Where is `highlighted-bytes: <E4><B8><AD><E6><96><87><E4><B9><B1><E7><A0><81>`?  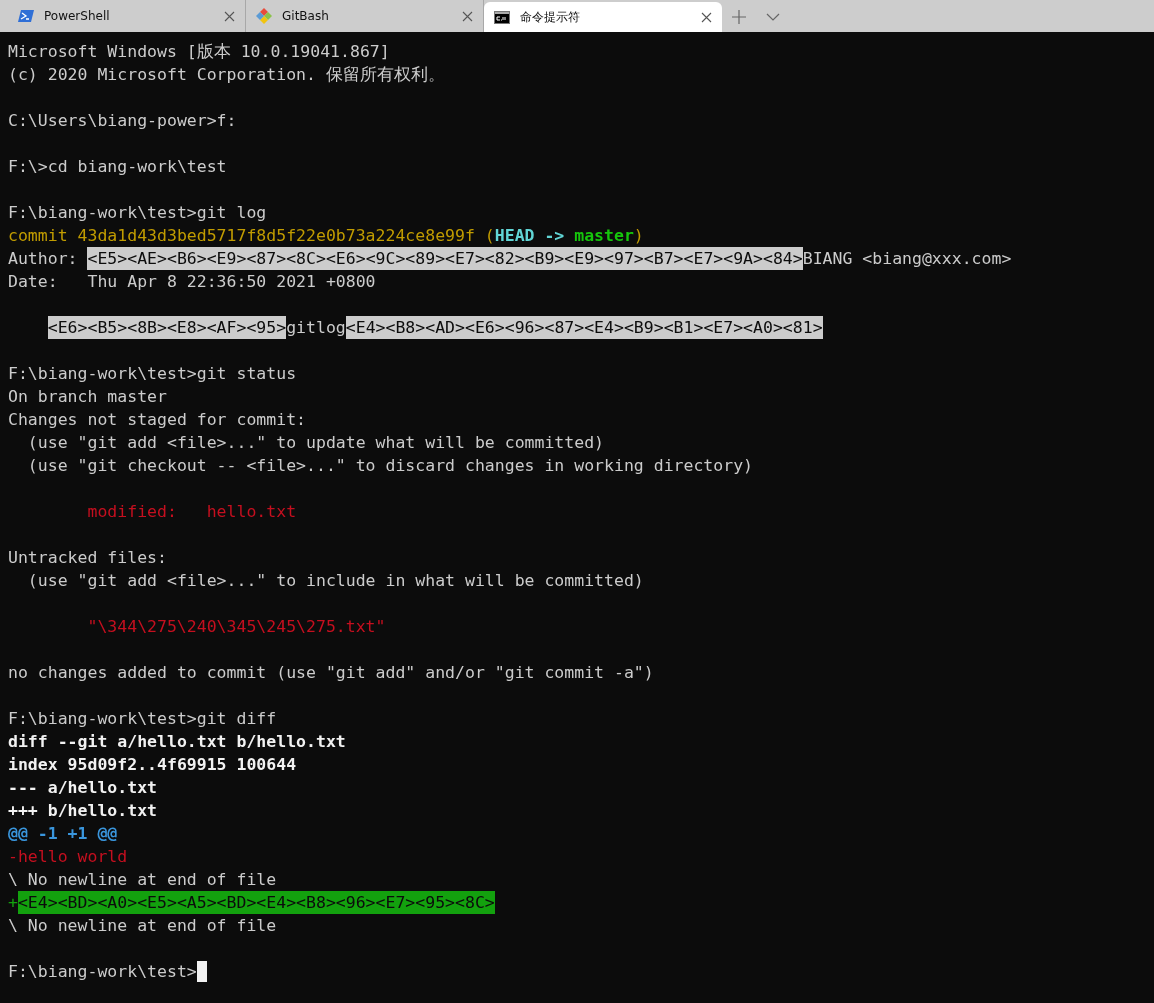 highlighted-bytes: <E4><B8><AD><E6><96><87><E4><B9><B1><E7><A0><81> is located at coordinates (584, 327).